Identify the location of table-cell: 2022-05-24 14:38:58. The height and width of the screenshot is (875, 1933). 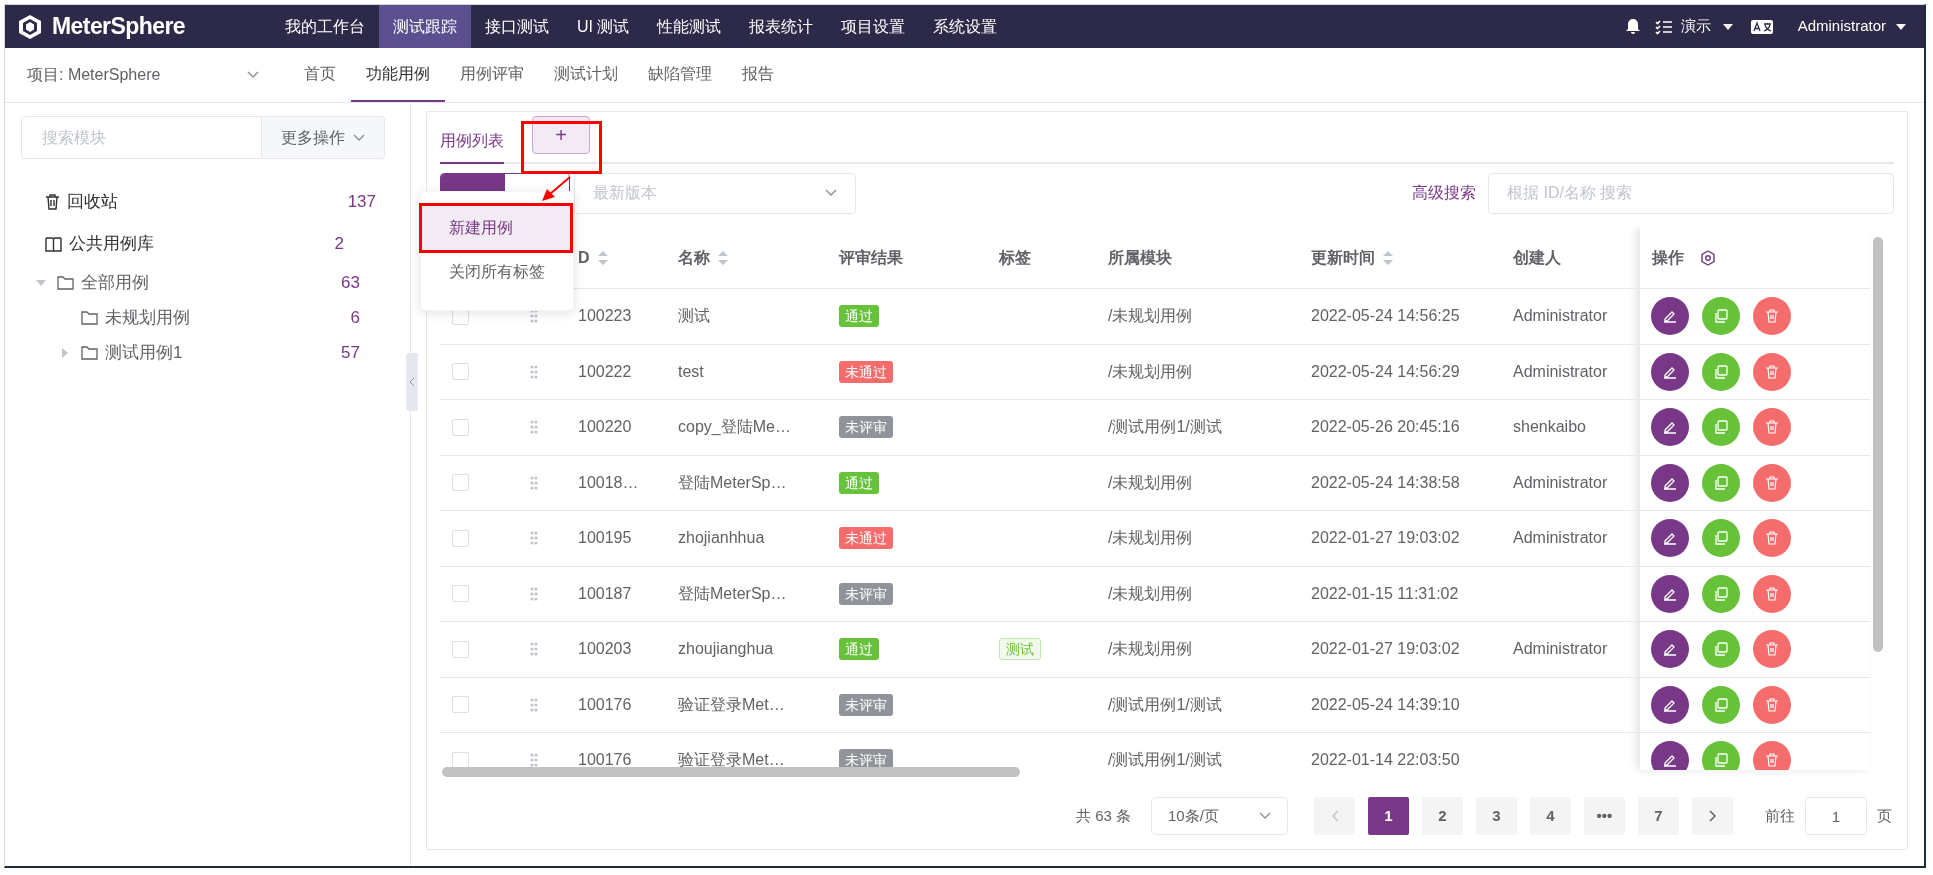
(1385, 482).